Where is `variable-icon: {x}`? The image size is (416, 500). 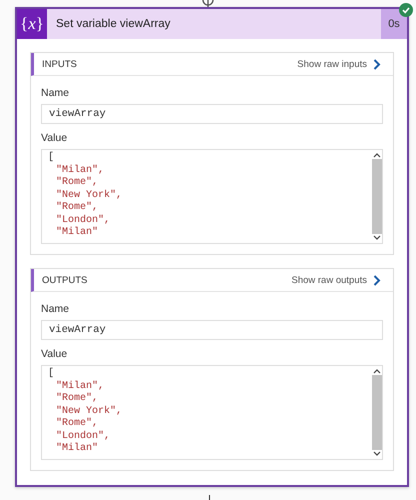
variable-icon: {x} is located at coordinates (32, 24).